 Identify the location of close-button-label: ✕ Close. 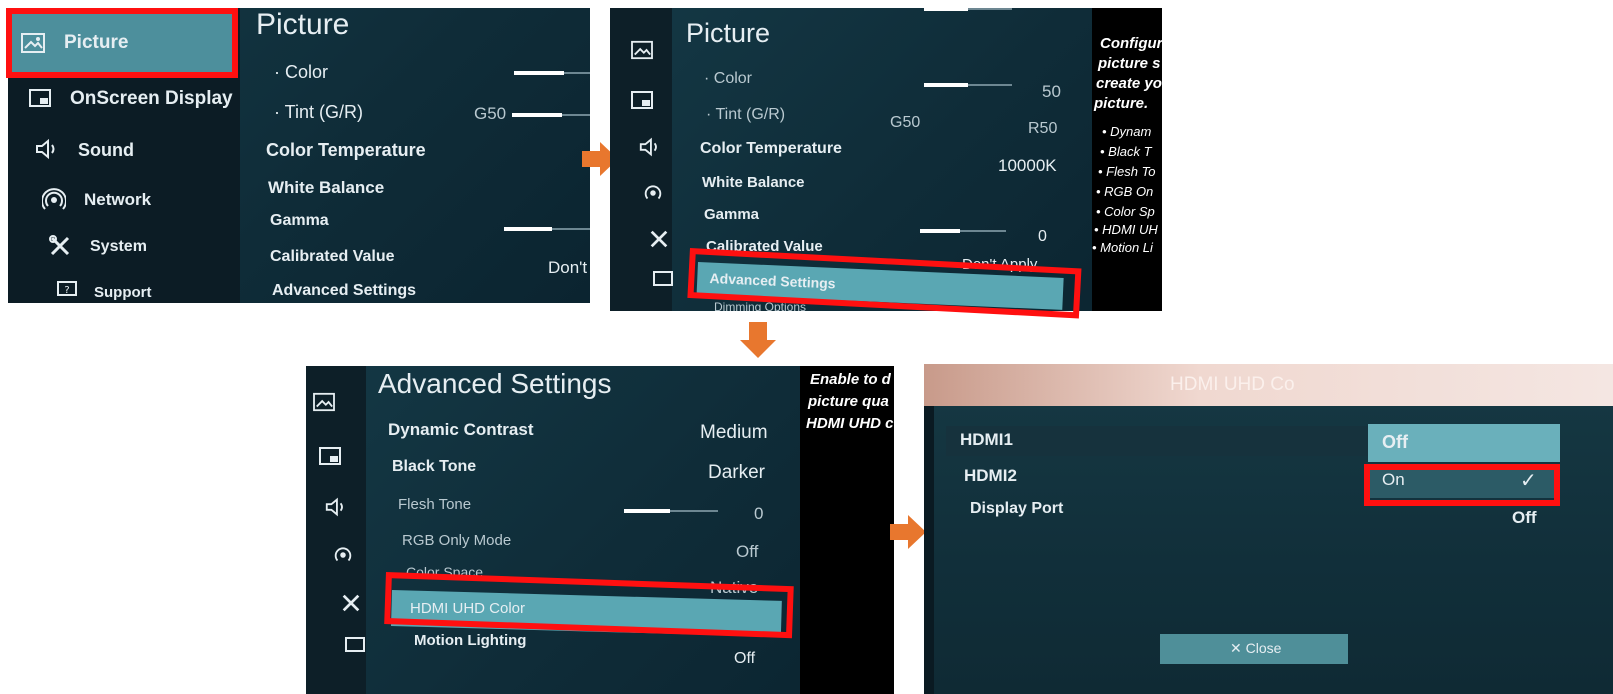
(1255, 648).